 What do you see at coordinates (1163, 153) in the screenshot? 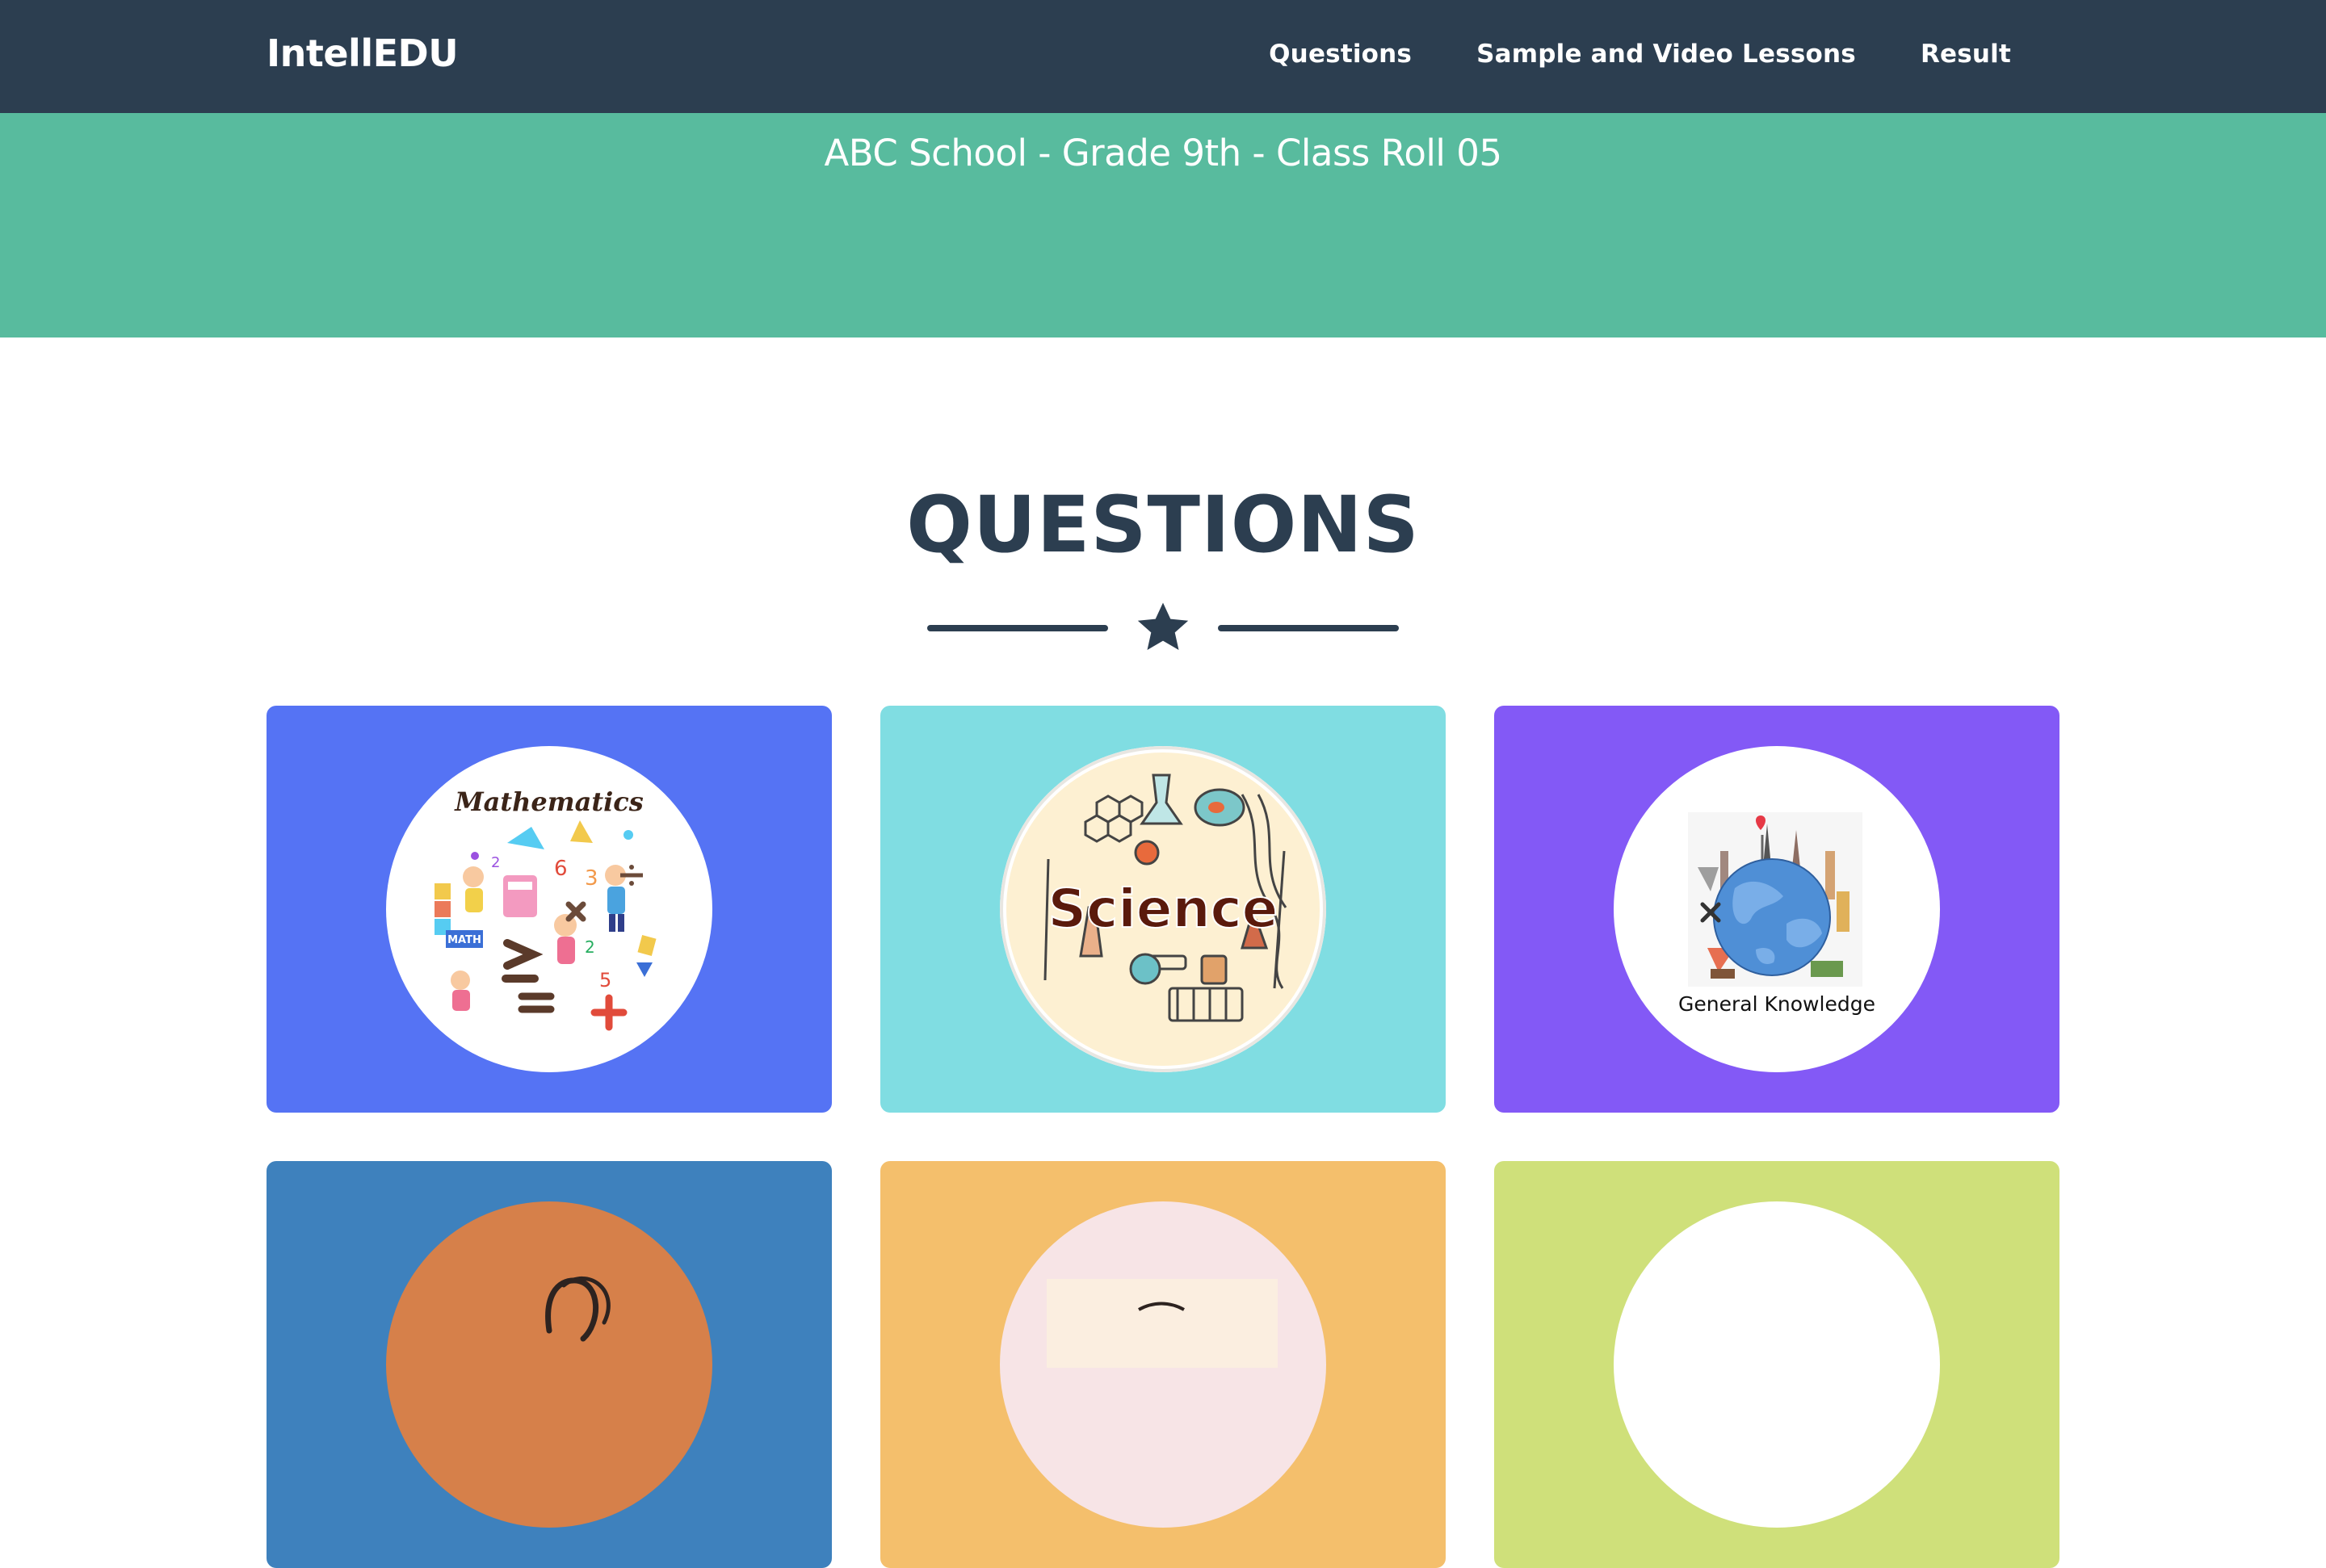
I see `masthead-subtitle: ABC School - Grade 9th - Class Roll 05` at bounding box center [1163, 153].